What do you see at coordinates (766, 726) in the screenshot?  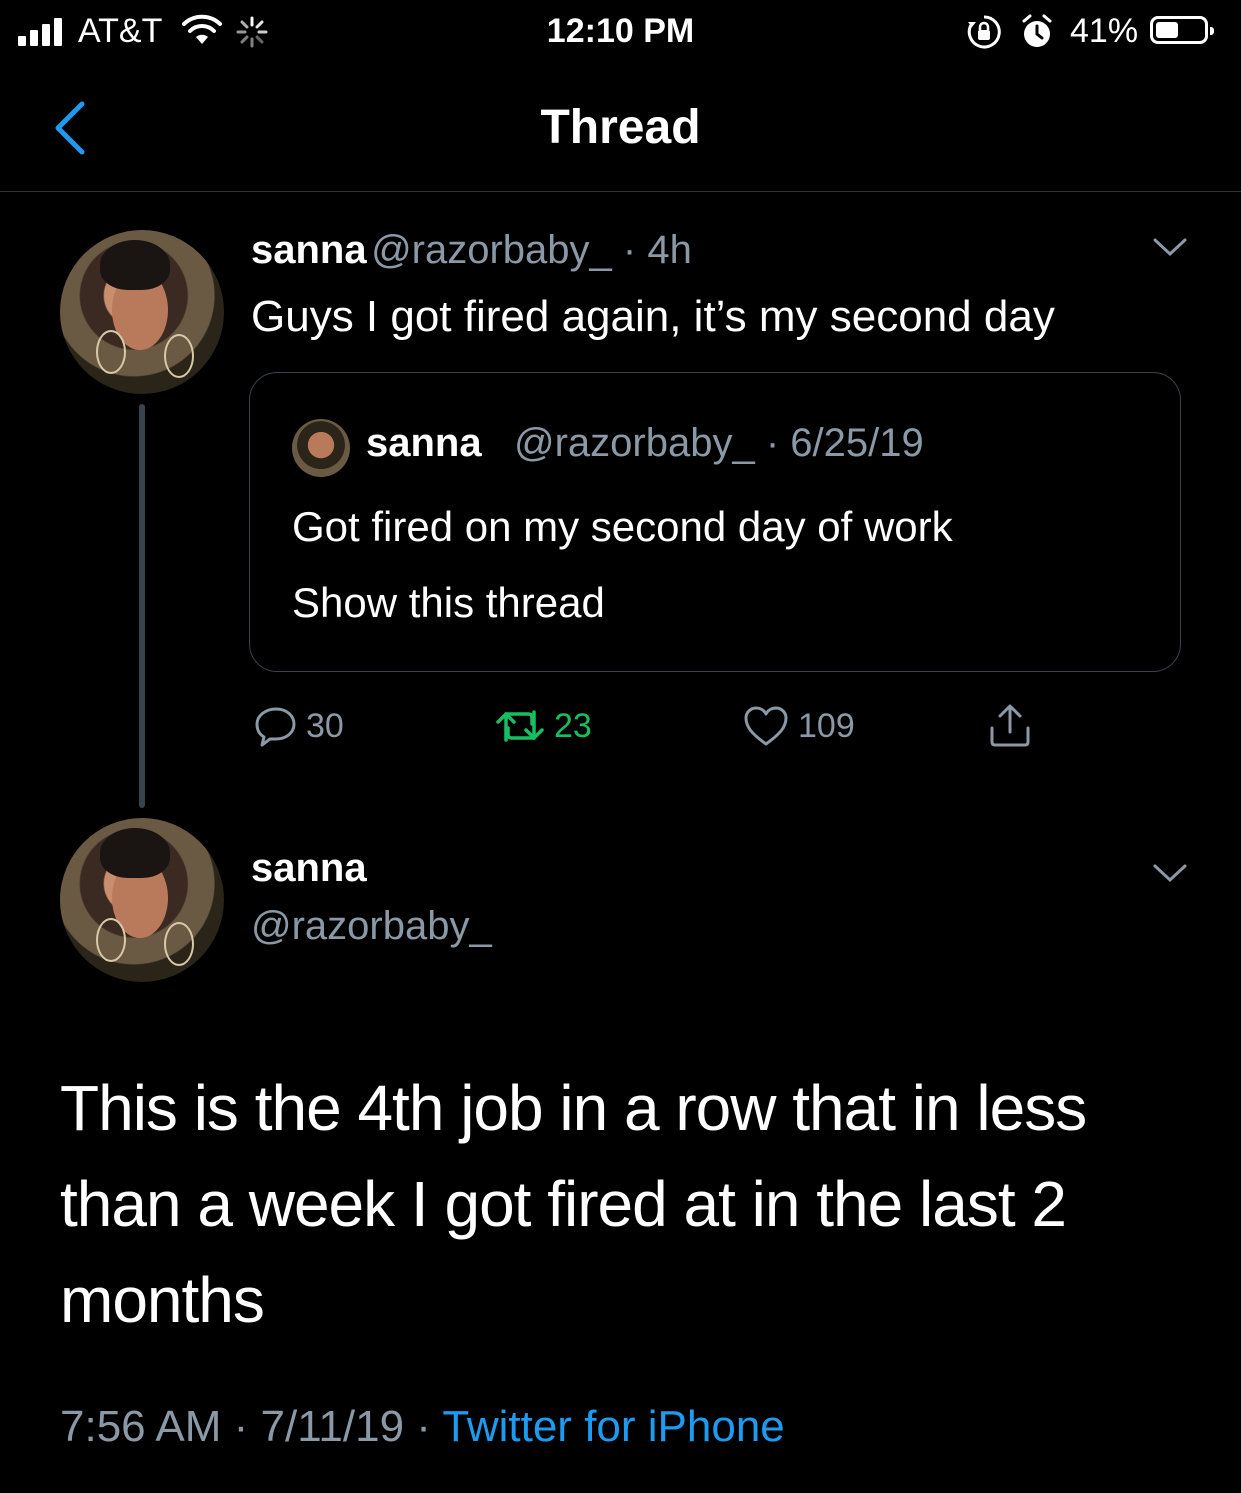 I see `heart-icon` at bounding box center [766, 726].